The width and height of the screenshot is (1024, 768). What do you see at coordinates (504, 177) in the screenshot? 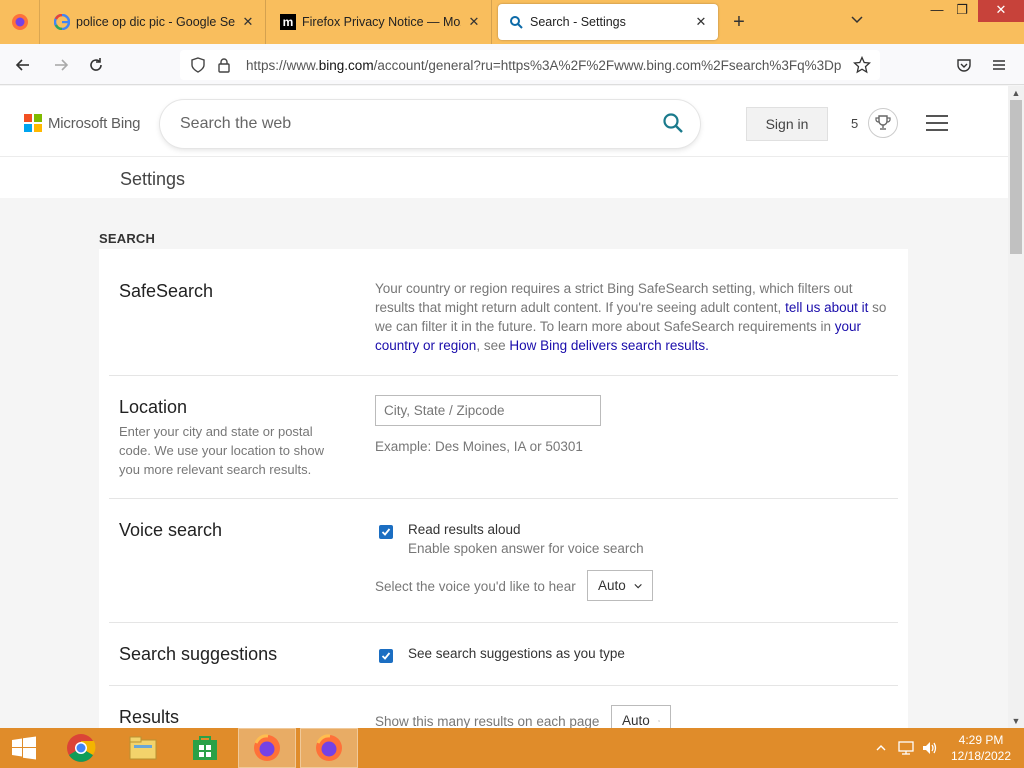
I see `settings-header: Settings` at bounding box center [504, 177].